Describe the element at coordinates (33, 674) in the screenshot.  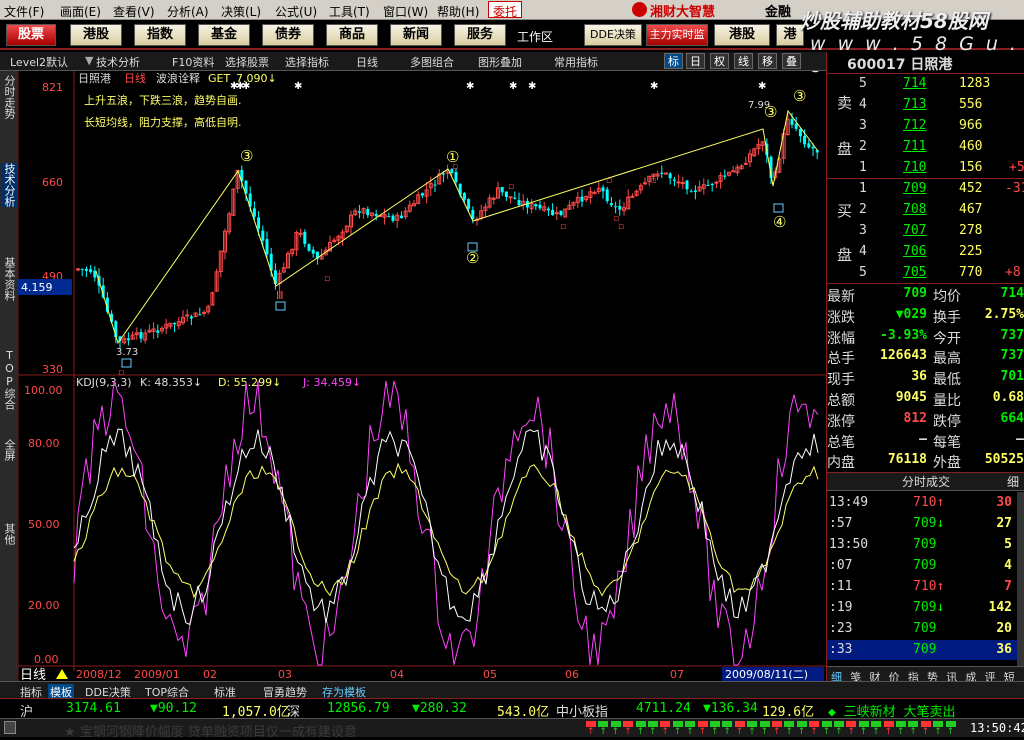
I see `period-tab-label: 日线` at that location.